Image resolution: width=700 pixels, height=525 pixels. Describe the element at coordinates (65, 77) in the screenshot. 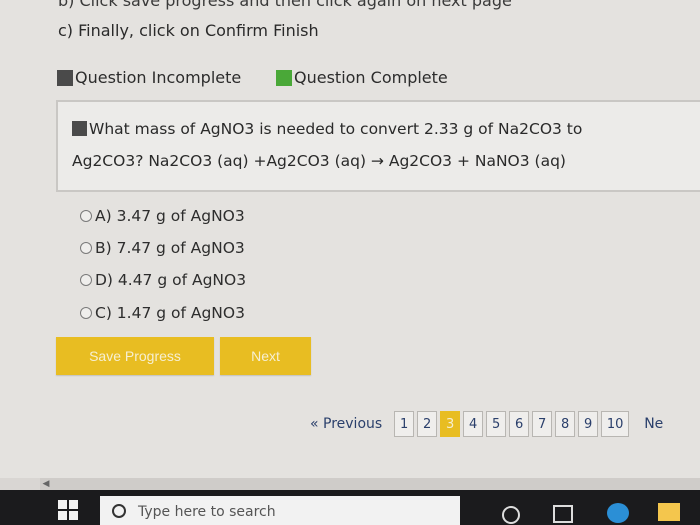

I see `incomplete-square-icon` at that location.